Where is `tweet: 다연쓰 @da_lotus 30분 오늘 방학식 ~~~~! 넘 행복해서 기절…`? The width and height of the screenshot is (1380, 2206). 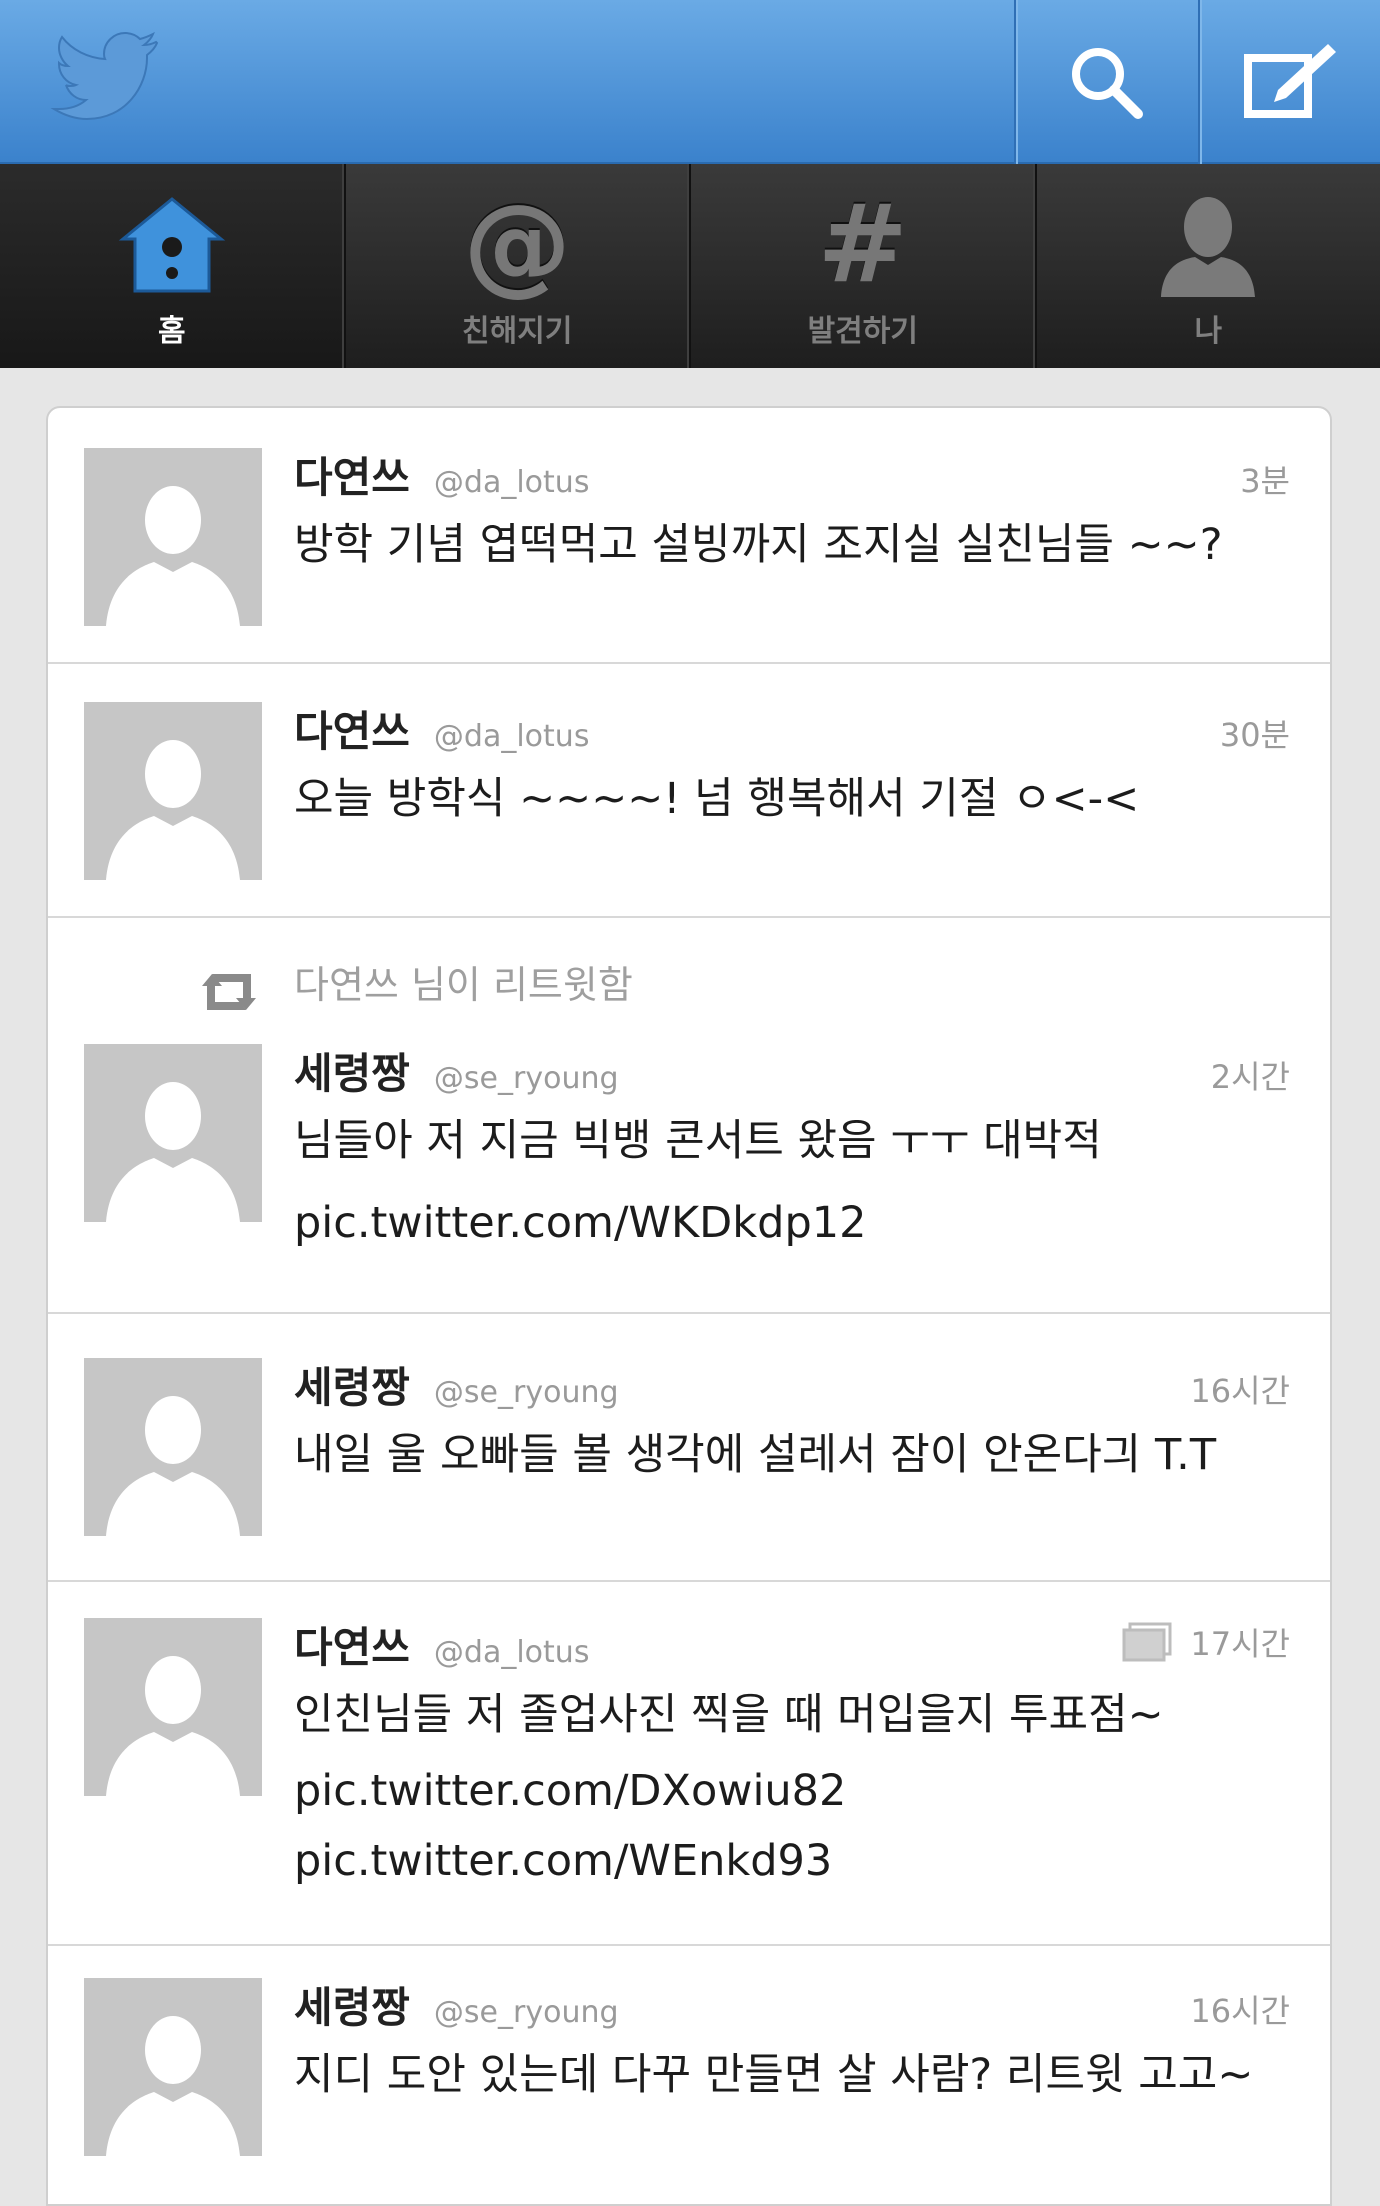
tweet: 다연쓰 @da_lotus 30분 오늘 방학식 ~~~~! 넘 행복해서 기절… is located at coordinates (689, 791).